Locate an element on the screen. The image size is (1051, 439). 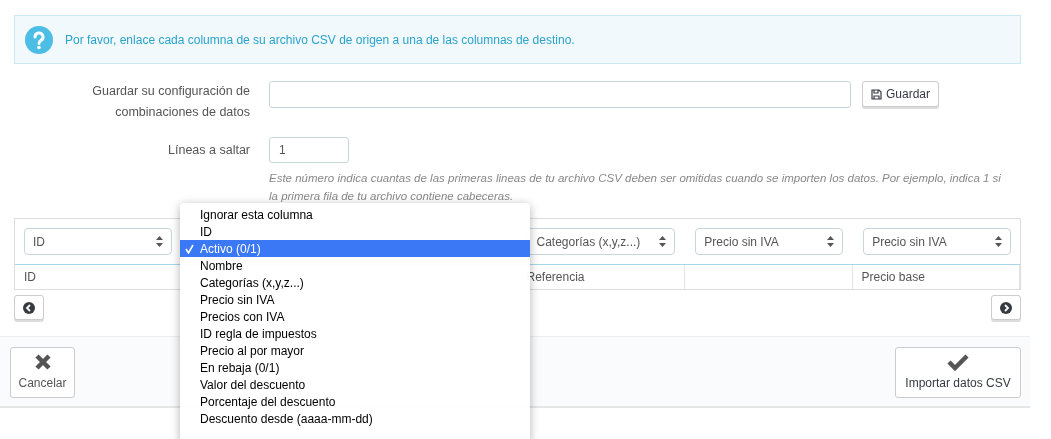
help-text: Este número indica cuantas de las primeras lineas de tu archivo CSV deben ser omitidas cuando se importen los datos. Por ejemplo, indica 1 si la primera fila de tu archivo contiene cabeceras. is located at coordinates (635, 187).